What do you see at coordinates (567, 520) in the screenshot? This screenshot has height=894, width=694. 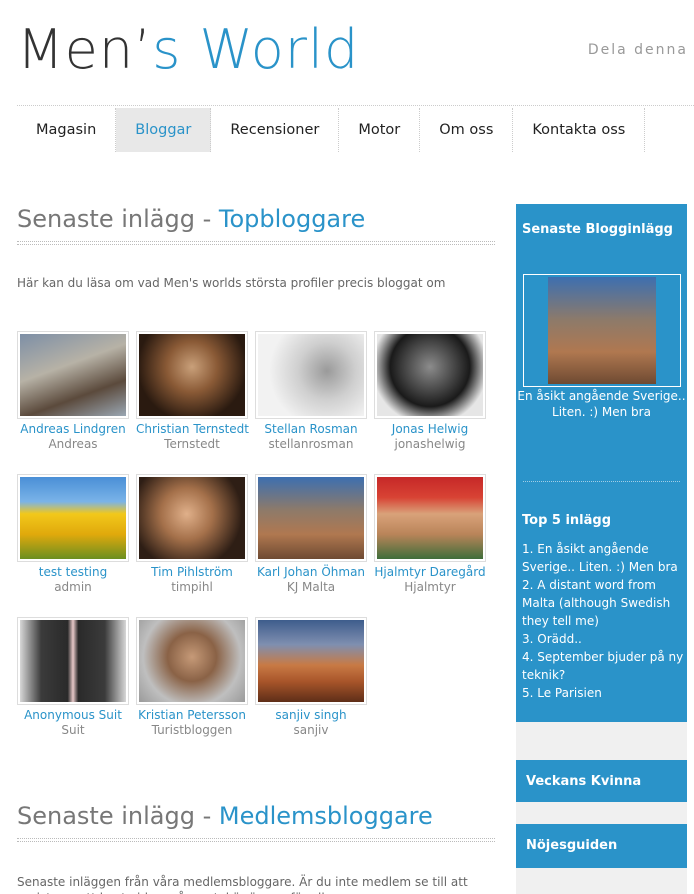 I see `top5-heading: Top 5 inlägg` at bounding box center [567, 520].